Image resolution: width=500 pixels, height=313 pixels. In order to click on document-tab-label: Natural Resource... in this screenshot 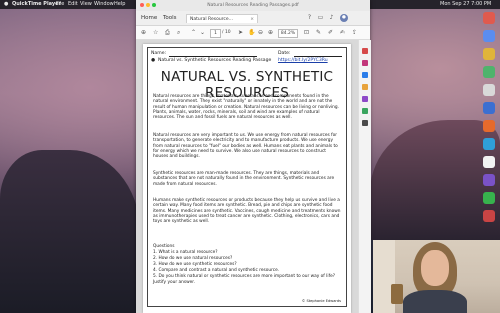, I will do `click(211, 19)`.